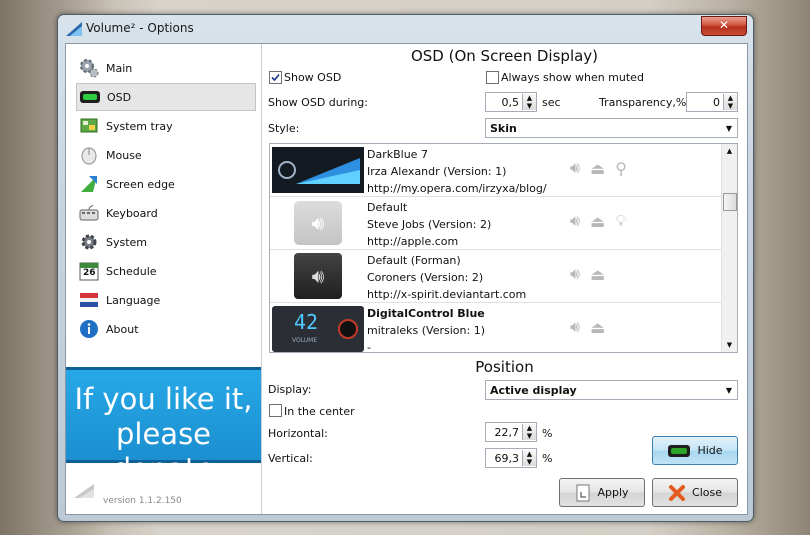  Describe the element at coordinates (507, 458) in the screenshot. I see `vertical-value: 69,3` at that location.